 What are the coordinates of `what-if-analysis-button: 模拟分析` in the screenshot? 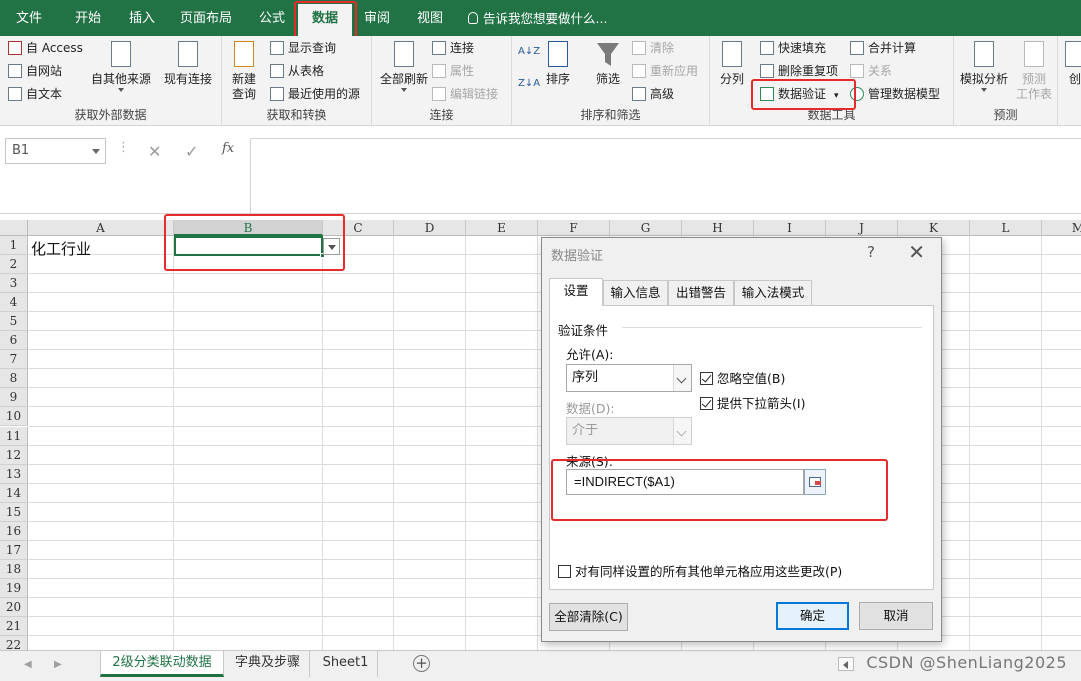 It's located at (984, 66).